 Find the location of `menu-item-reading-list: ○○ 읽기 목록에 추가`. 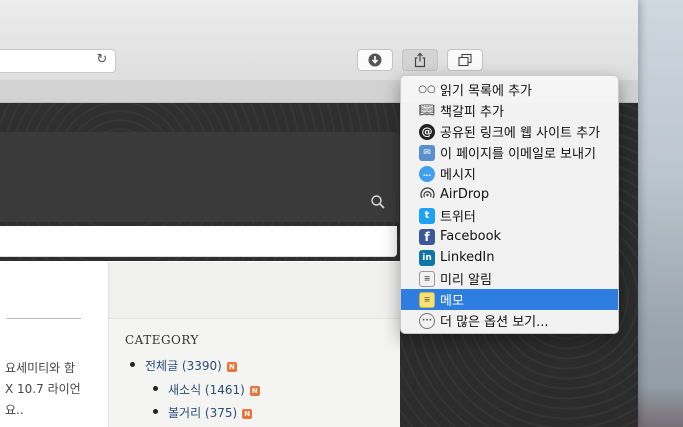

menu-item-reading-list: ○○ 읽기 목록에 추가 is located at coordinates (509, 89).